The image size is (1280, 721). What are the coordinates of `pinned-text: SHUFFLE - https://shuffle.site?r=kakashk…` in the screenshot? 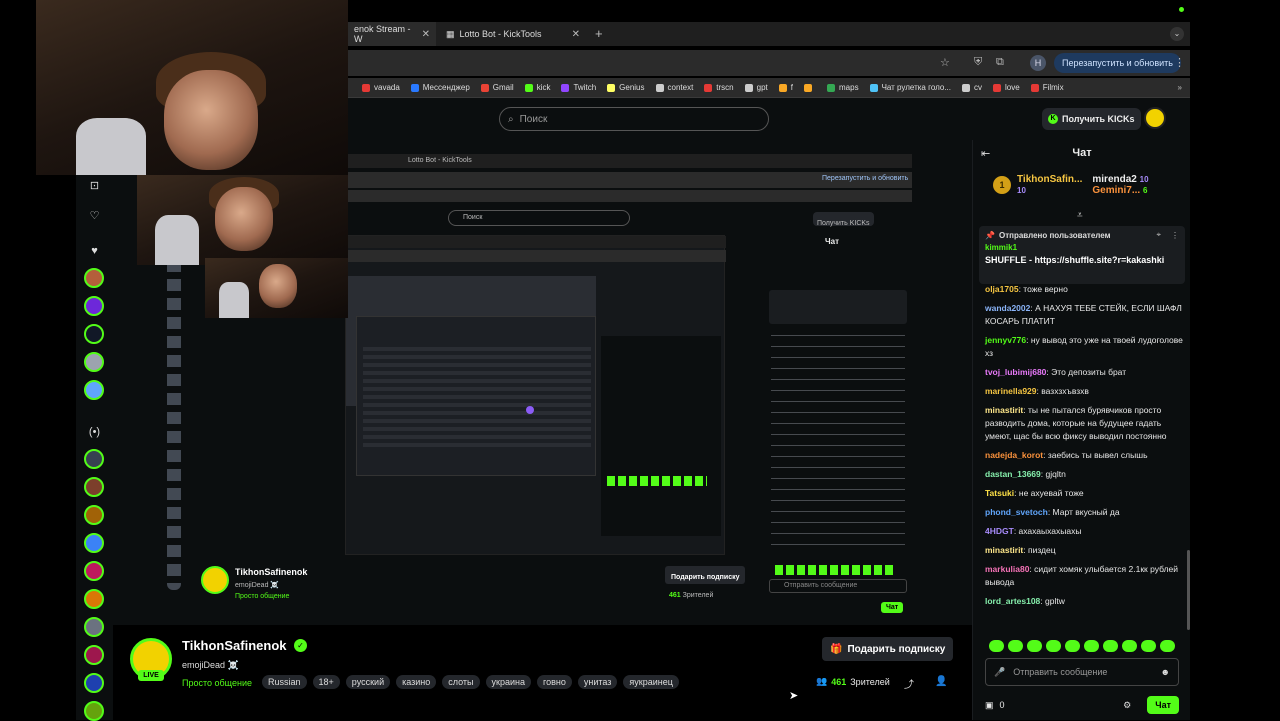 It's located at (1082, 260).